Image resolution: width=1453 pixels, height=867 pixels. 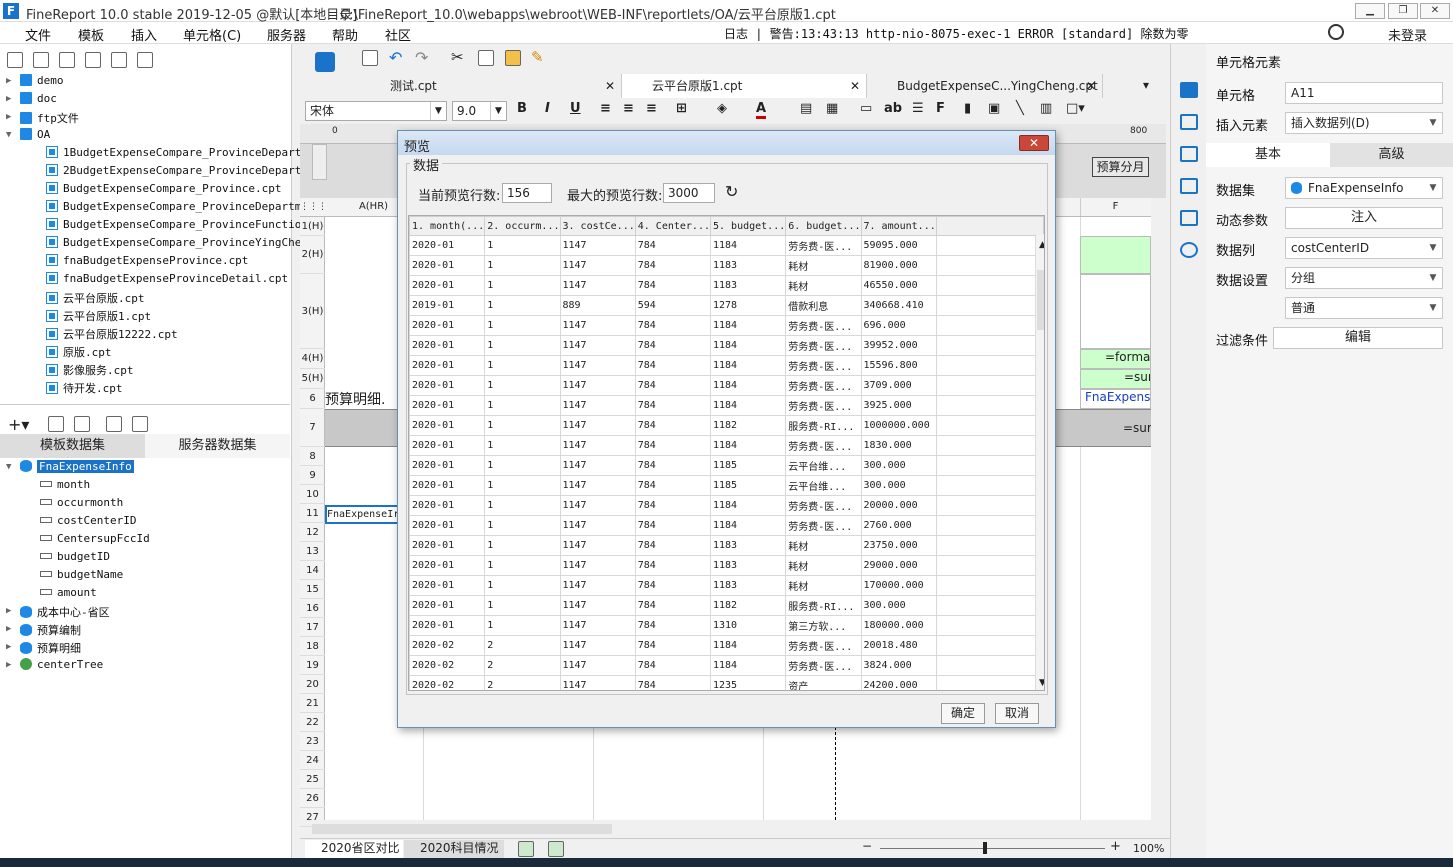 I want to click on row-header-cell: 10, so click(x=312, y=494).